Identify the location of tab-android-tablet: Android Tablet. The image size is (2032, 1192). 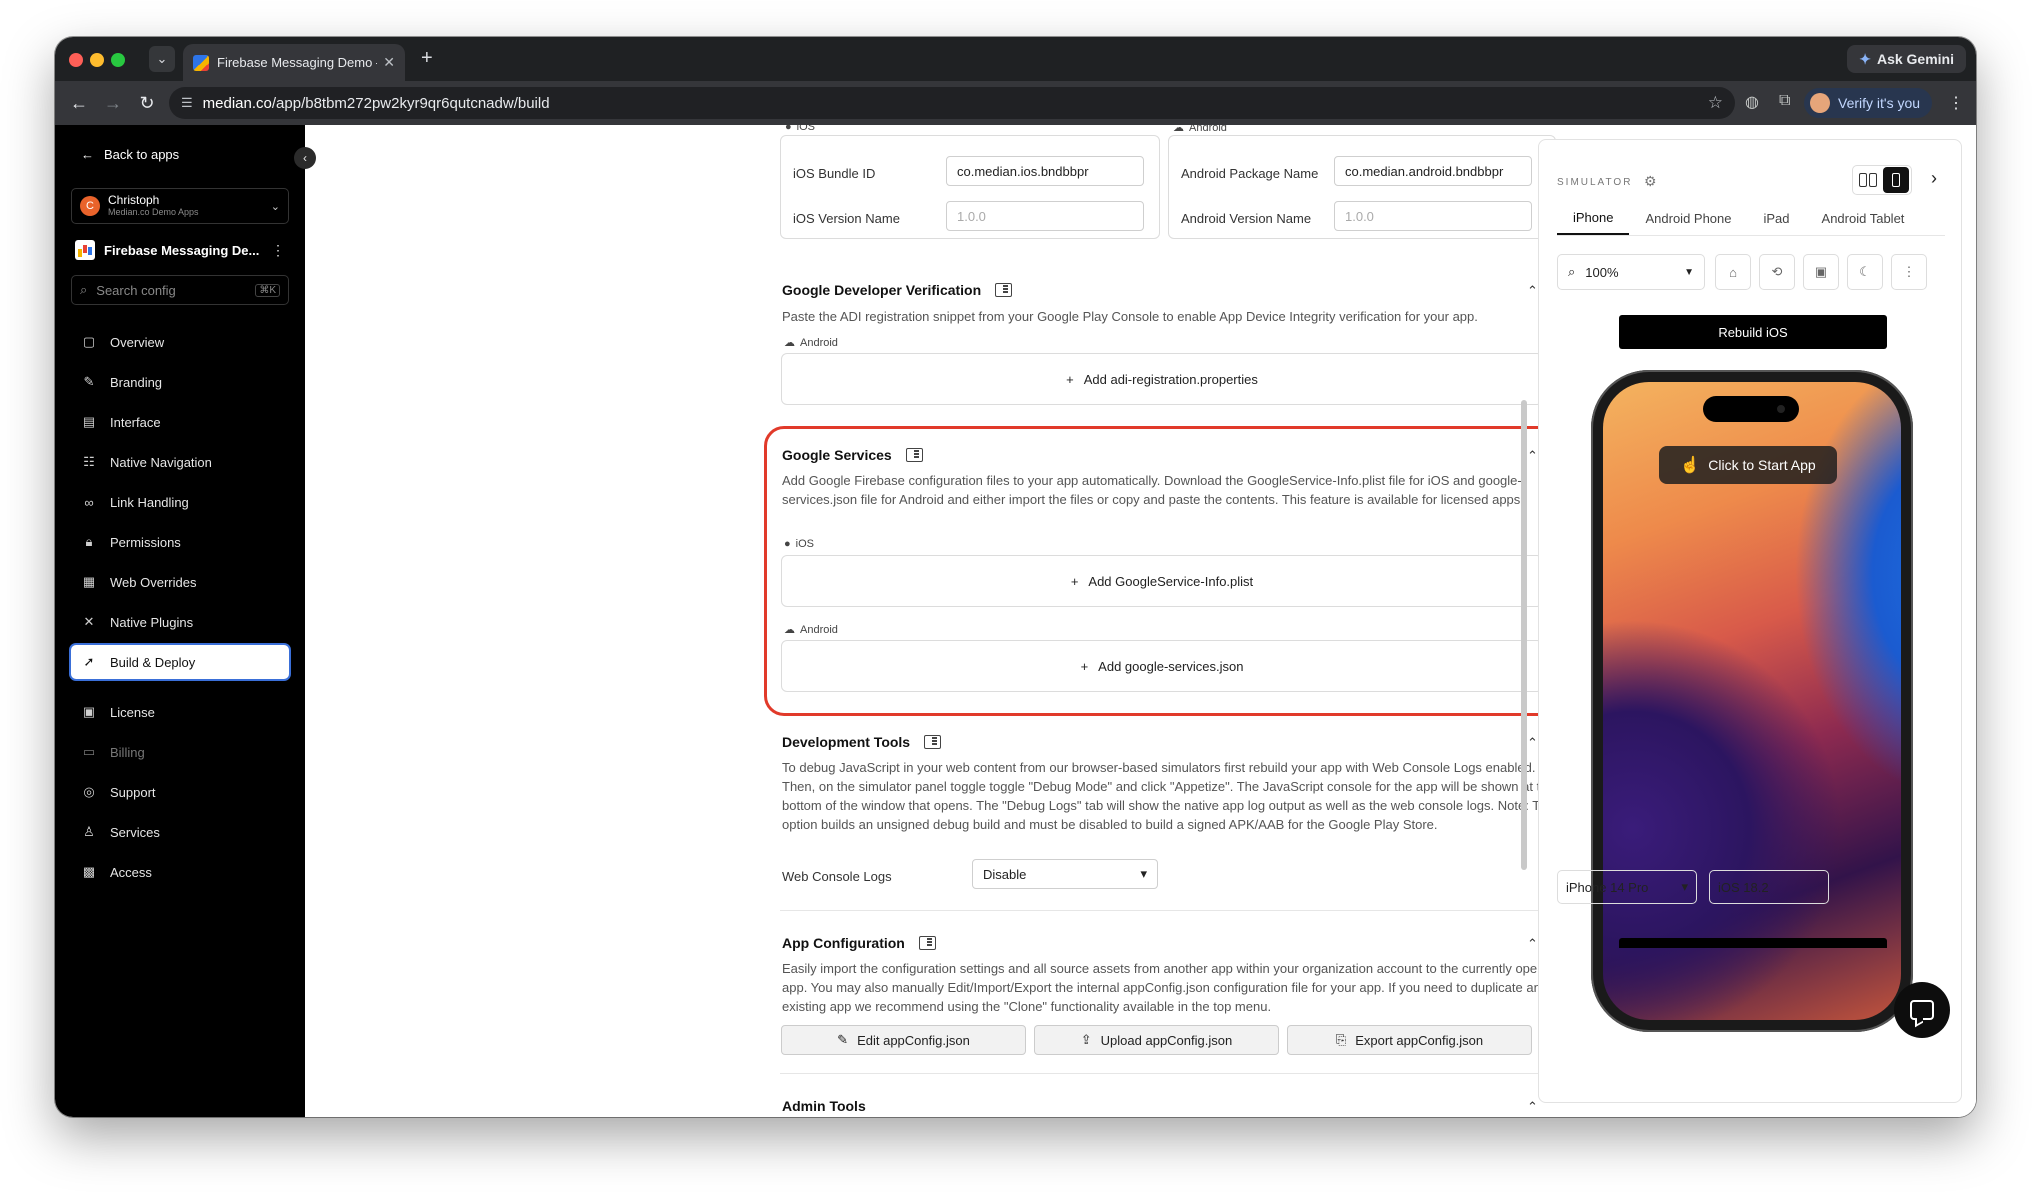
(1863, 218).